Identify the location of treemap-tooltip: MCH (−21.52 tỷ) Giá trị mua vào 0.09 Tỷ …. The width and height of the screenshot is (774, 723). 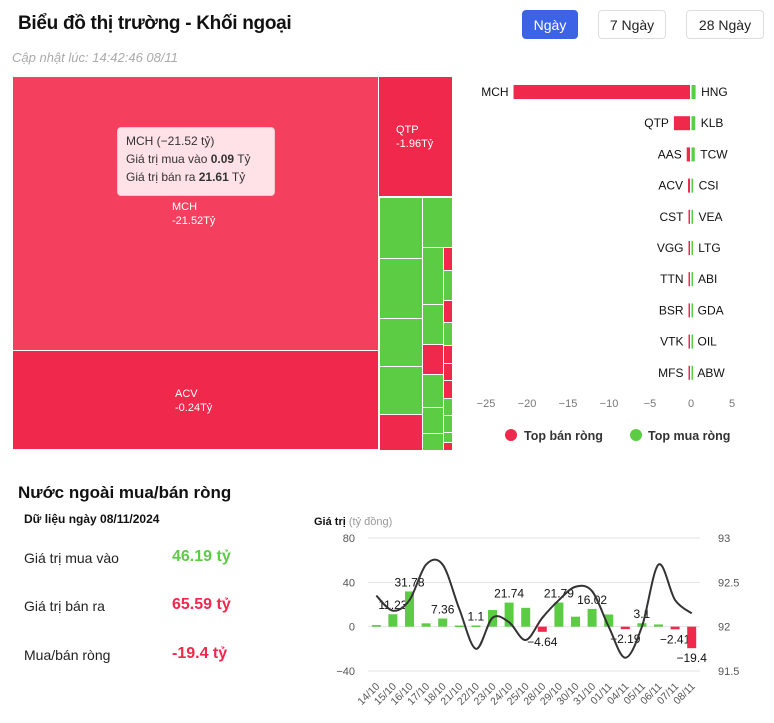
(196, 161).